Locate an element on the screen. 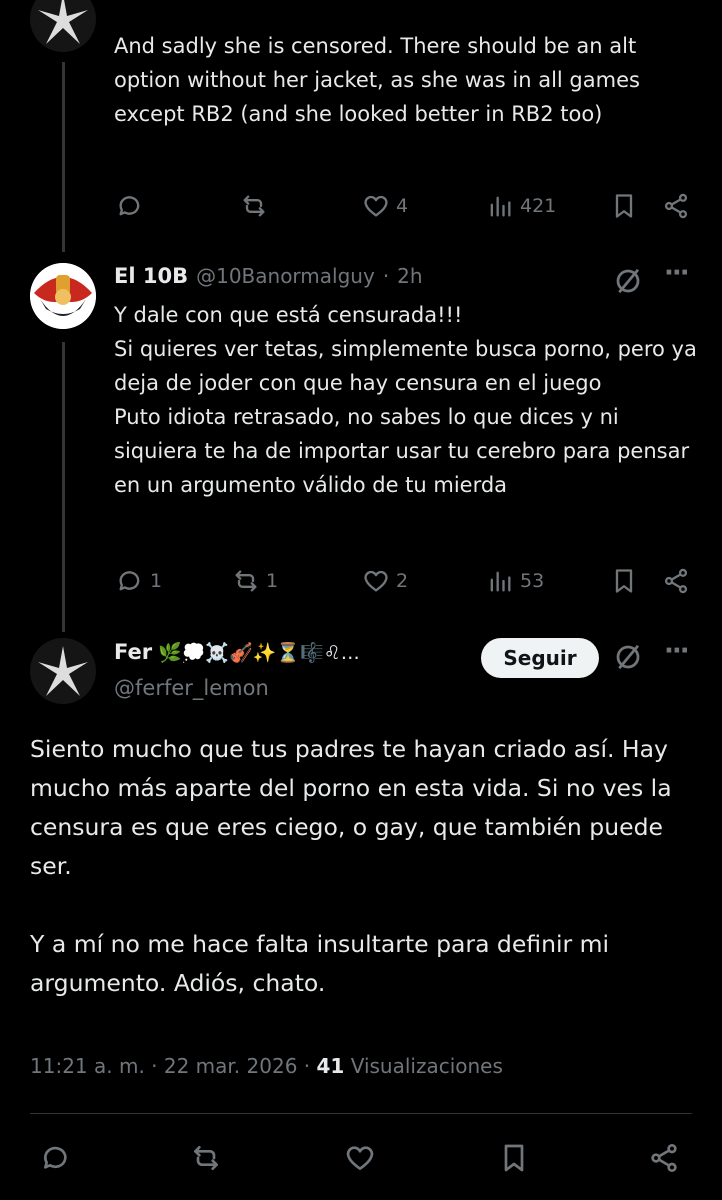 The height and width of the screenshot is (1200, 722). view-count: 421 is located at coordinates (538, 206).